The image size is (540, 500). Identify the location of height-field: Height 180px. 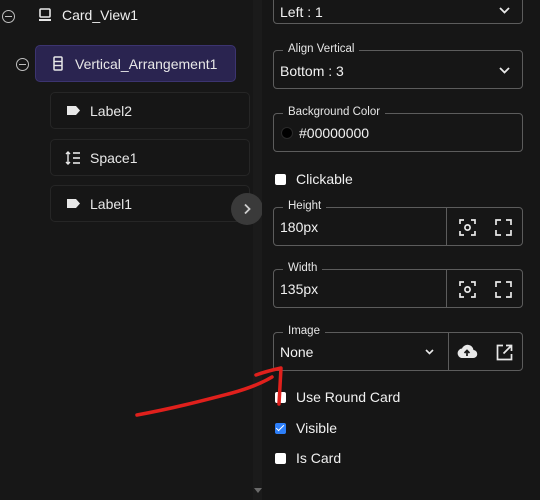
(398, 223).